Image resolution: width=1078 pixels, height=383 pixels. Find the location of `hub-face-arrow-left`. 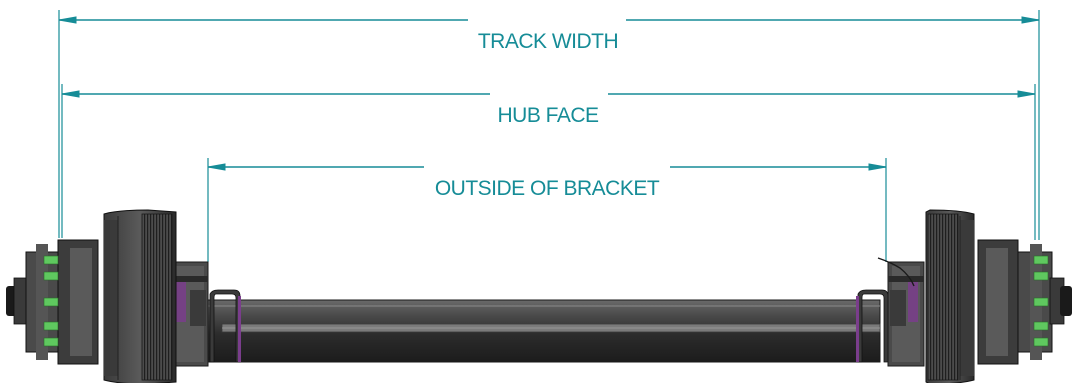

hub-face-arrow-left is located at coordinates (70, 94).